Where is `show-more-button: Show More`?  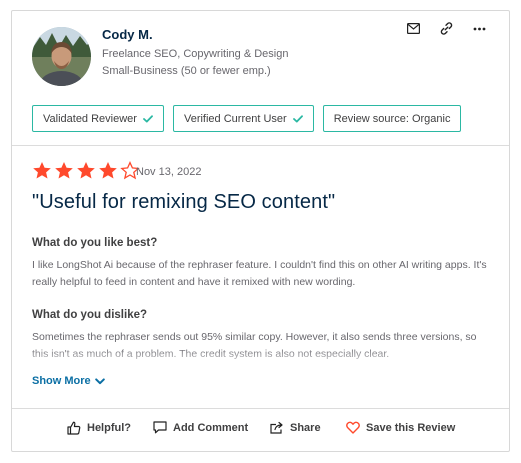
show-more-button: Show More is located at coordinates (68, 381).